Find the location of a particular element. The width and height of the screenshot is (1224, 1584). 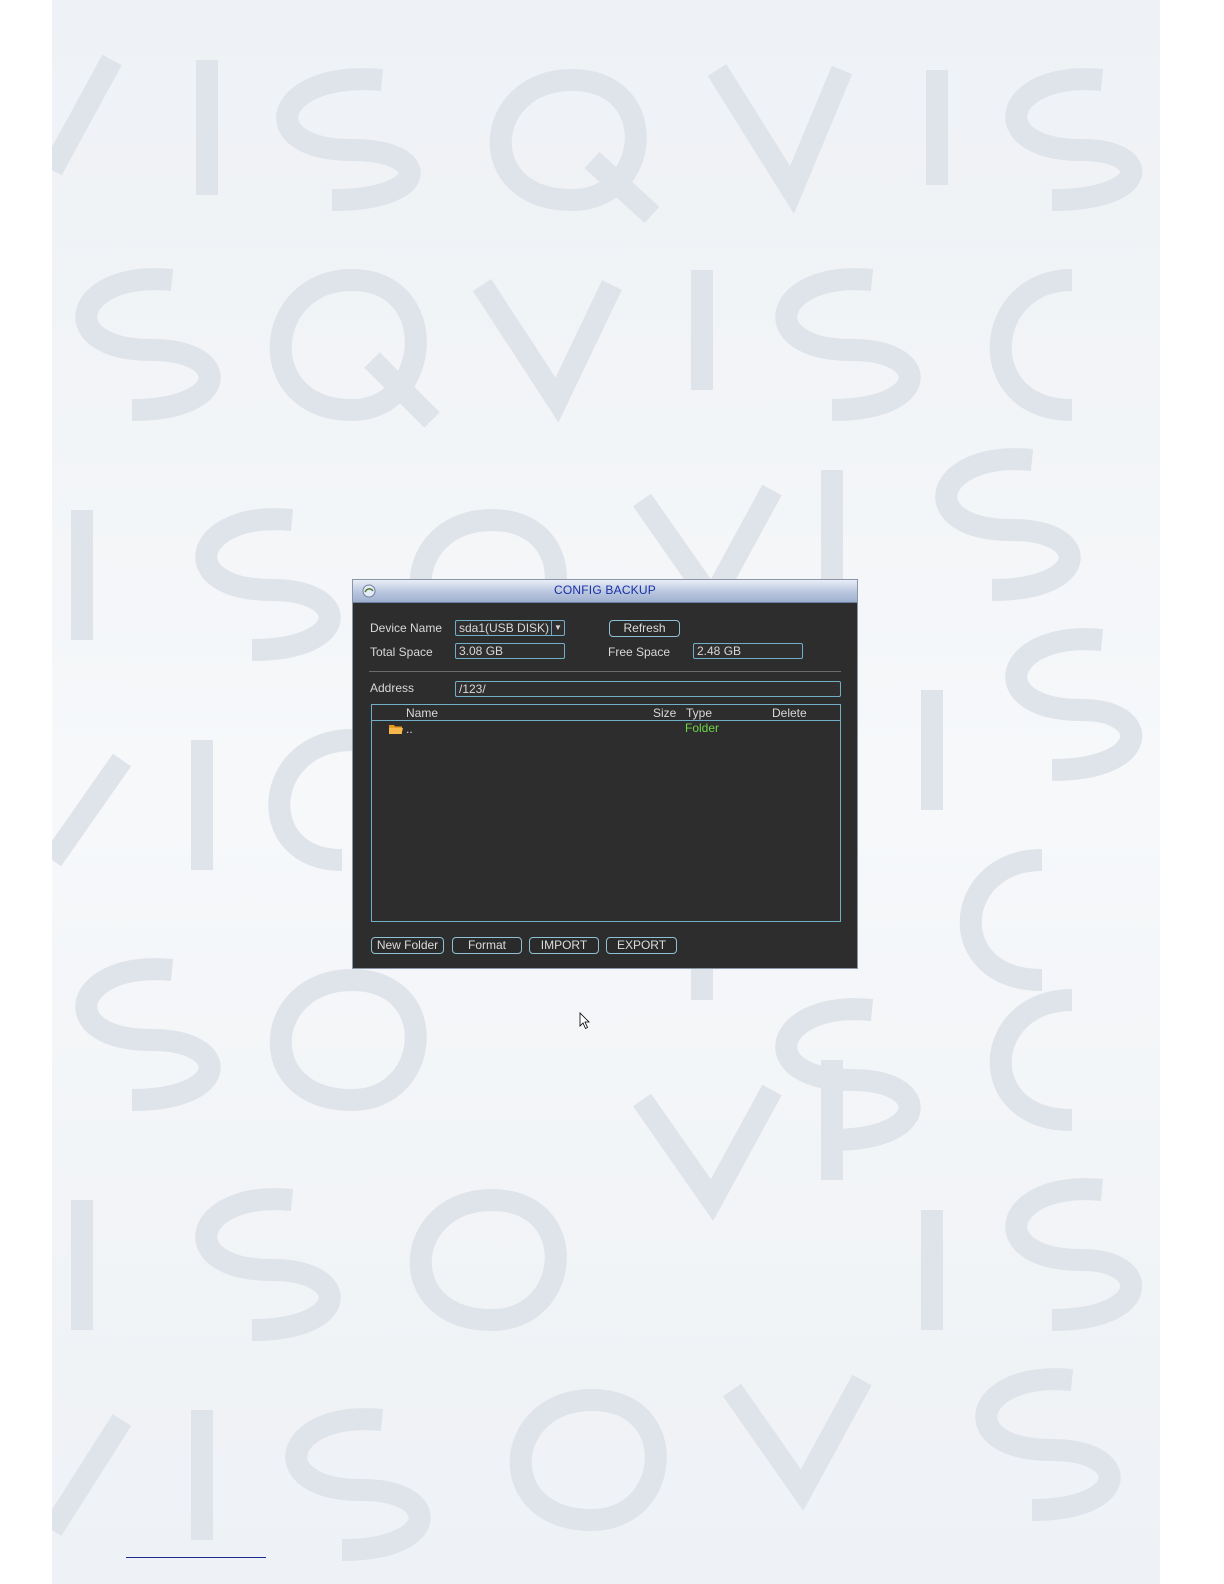

file-list-header: Name Size Type Delete is located at coordinates (606, 713).